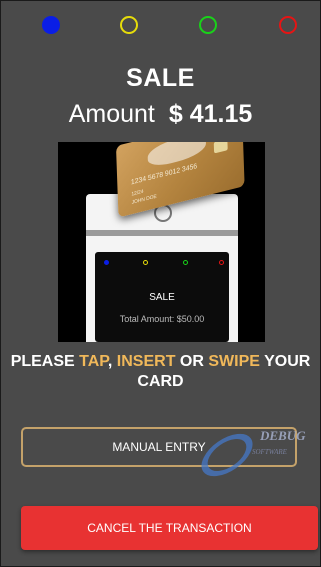  What do you see at coordinates (51, 25) in the screenshot?
I see `blue-status-dot` at bounding box center [51, 25].